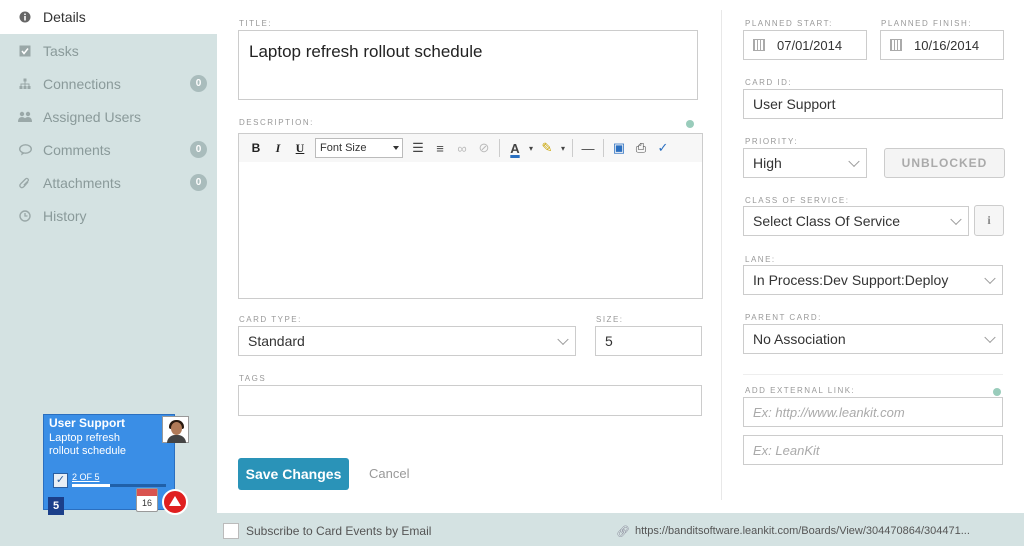  Describe the element at coordinates (60, 480) in the screenshot. I see `task-checkbox-icon: ✓` at that location.